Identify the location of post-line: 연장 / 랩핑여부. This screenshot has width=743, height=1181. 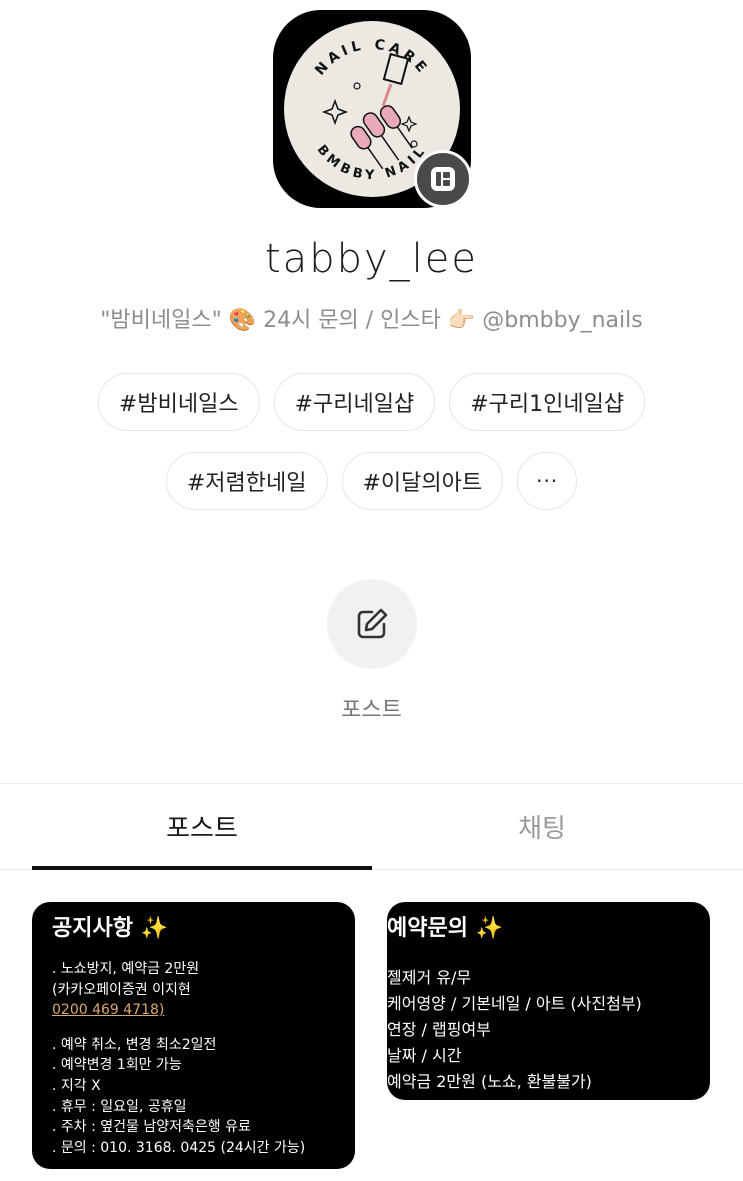
(439, 1029).